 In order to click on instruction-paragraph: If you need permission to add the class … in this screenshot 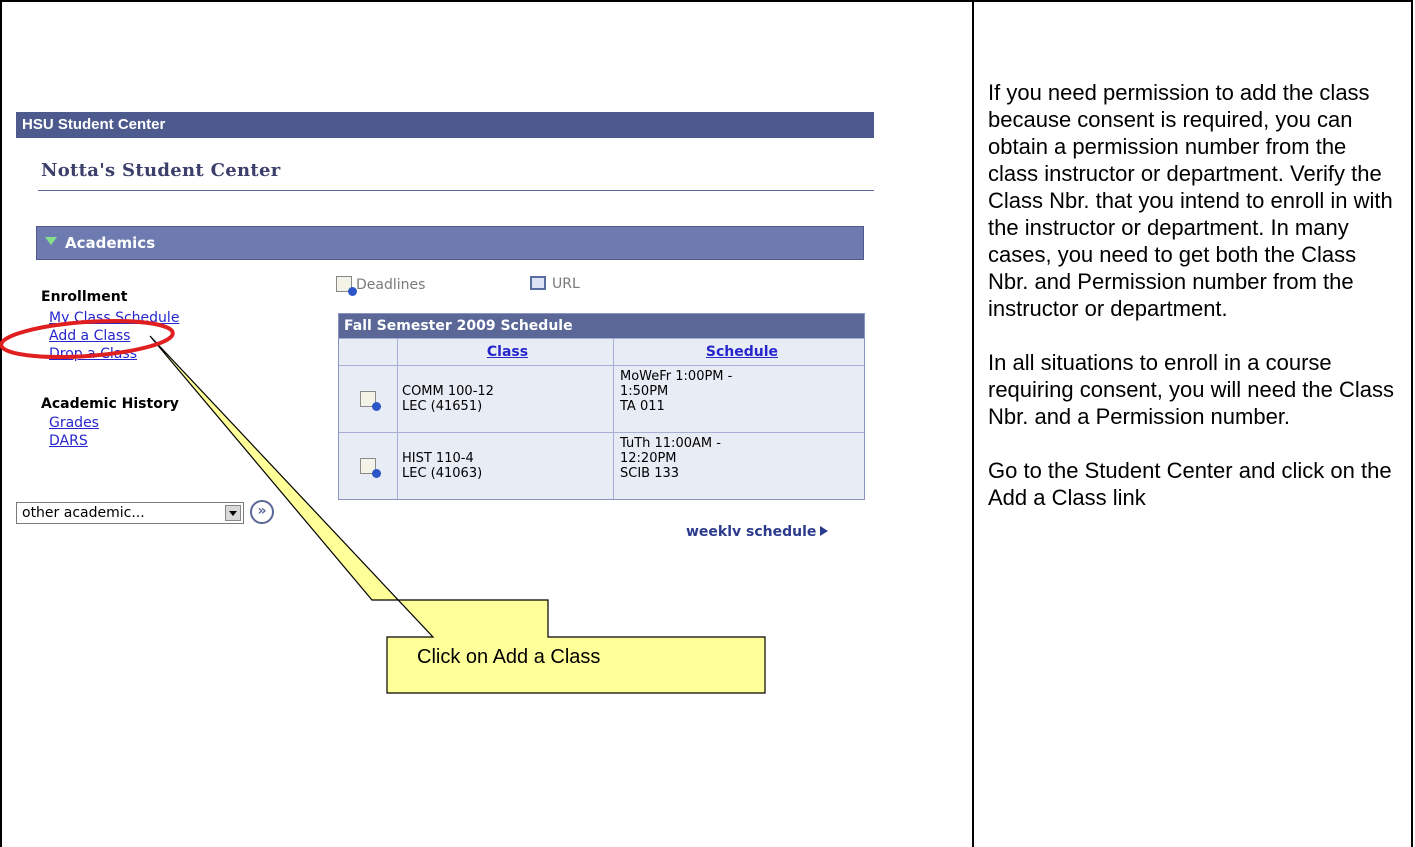, I will do `click(1190, 200)`.